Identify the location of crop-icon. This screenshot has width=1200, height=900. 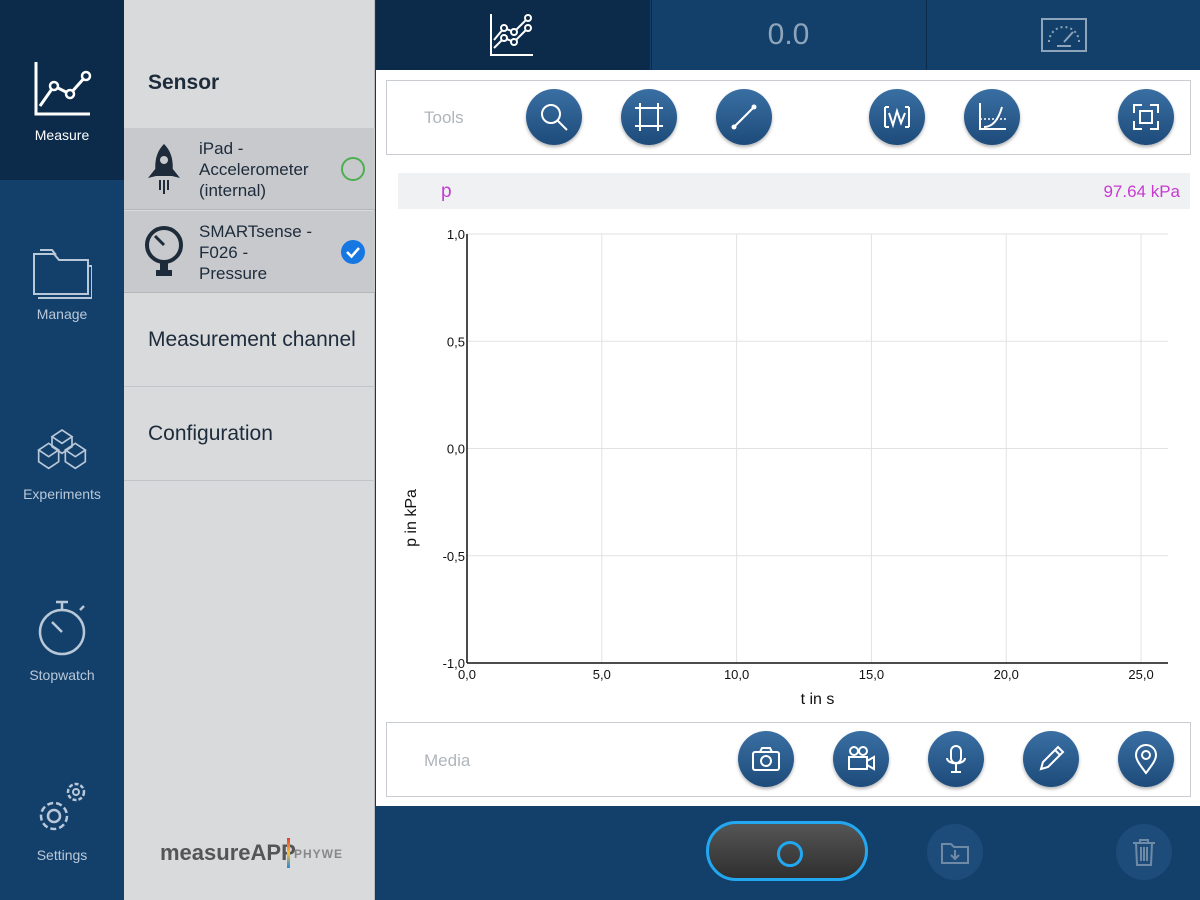
(649, 117).